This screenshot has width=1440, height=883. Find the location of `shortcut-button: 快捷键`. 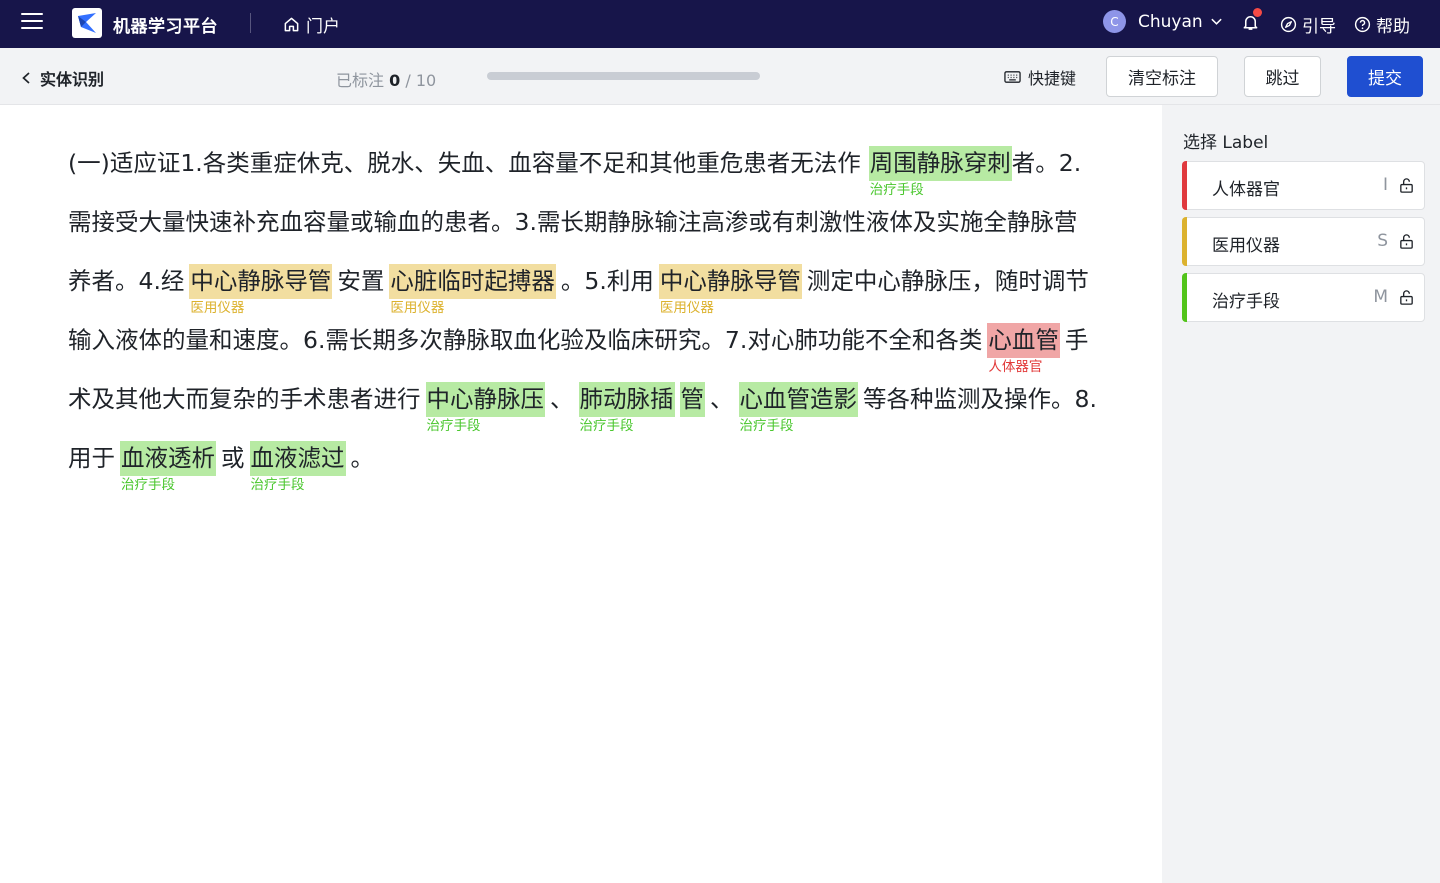

shortcut-button: 快捷键 is located at coordinates (1040, 77).